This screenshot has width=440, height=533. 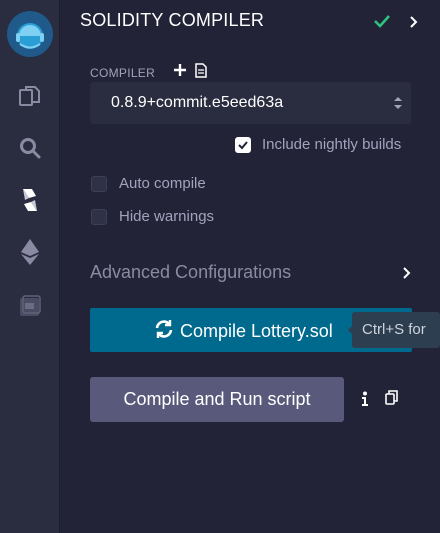 I want to click on file-icon, so click(x=201, y=73).